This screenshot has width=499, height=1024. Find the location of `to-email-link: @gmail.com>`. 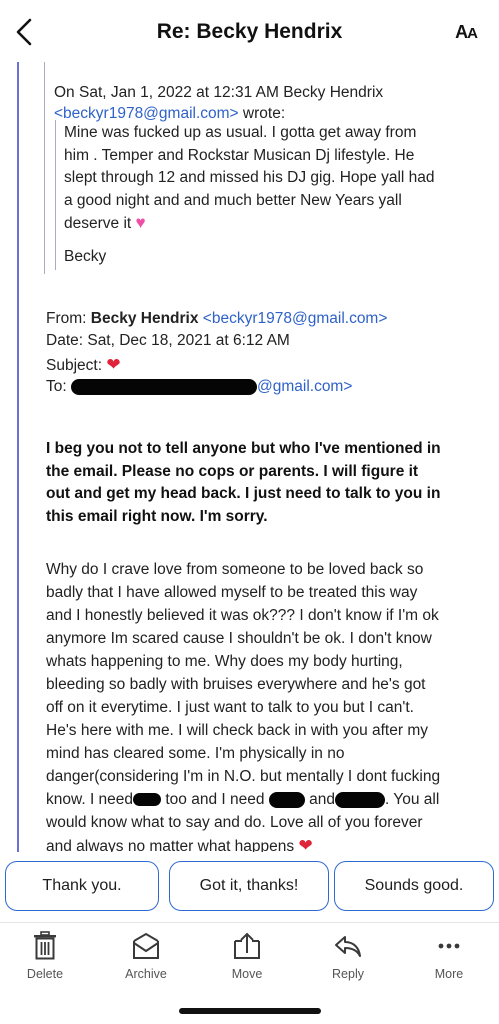

to-email-link: @gmail.com> is located at coordinates (304, 386).